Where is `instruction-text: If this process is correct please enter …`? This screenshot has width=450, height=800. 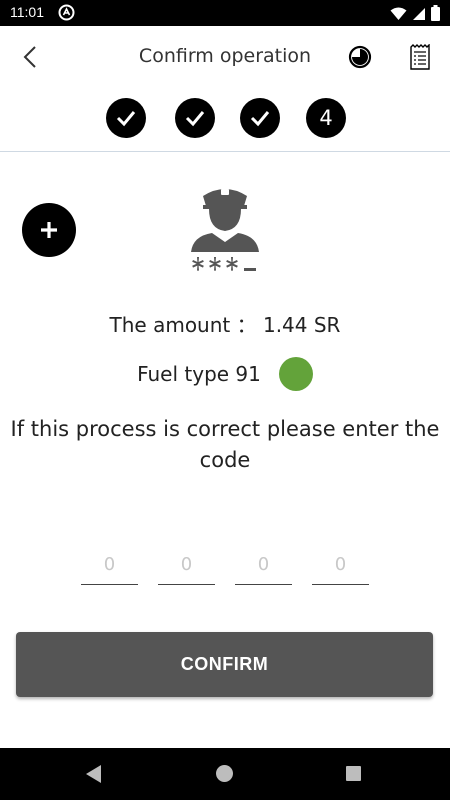 instruction-text: If this process is correct please enter … is located at coordinates (225, 444).